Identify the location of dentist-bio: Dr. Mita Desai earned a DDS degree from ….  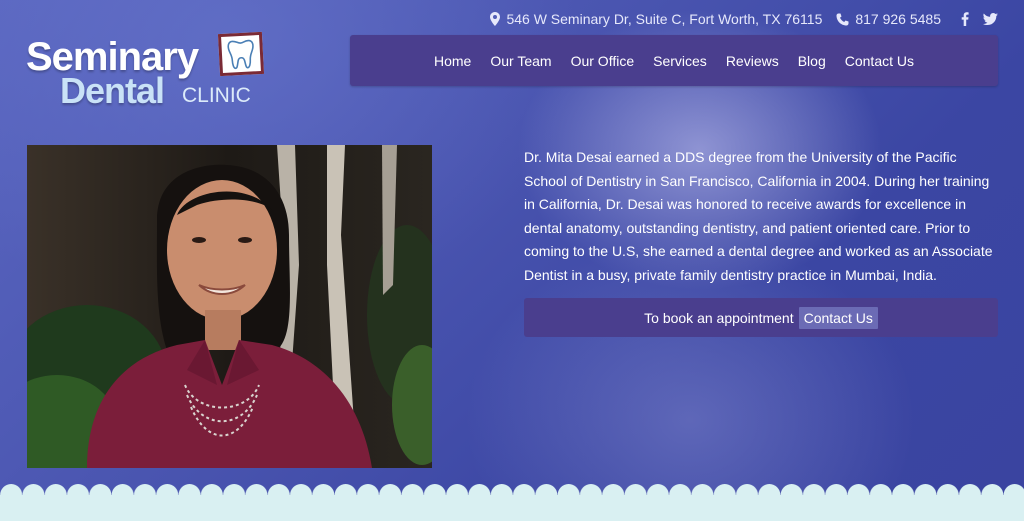
(758, 216).